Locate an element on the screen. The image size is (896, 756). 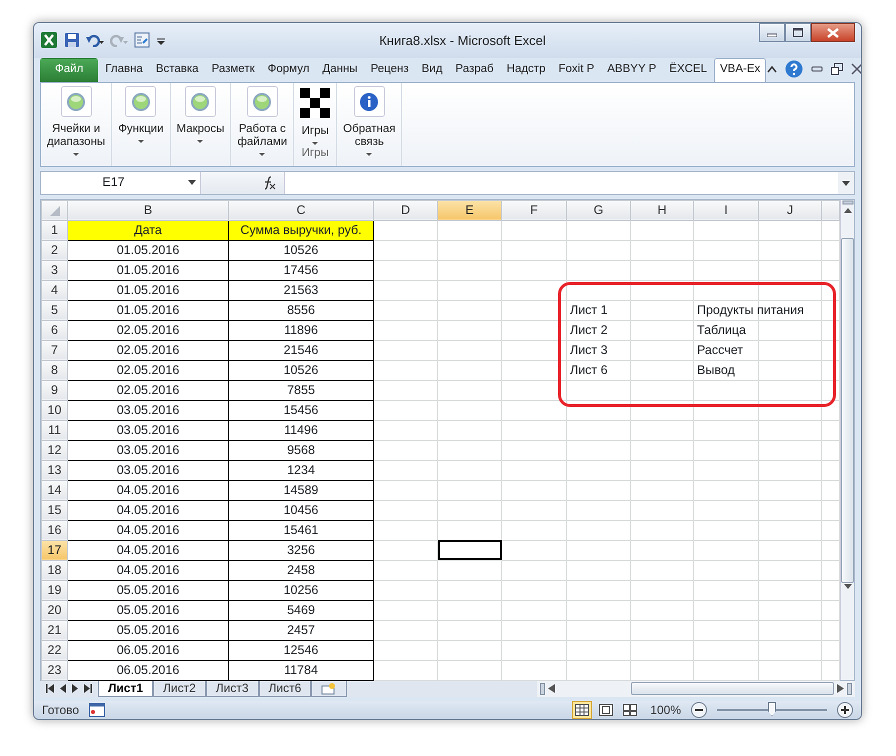
ribbon-tab: Данны is located at coordinates (340, 70).